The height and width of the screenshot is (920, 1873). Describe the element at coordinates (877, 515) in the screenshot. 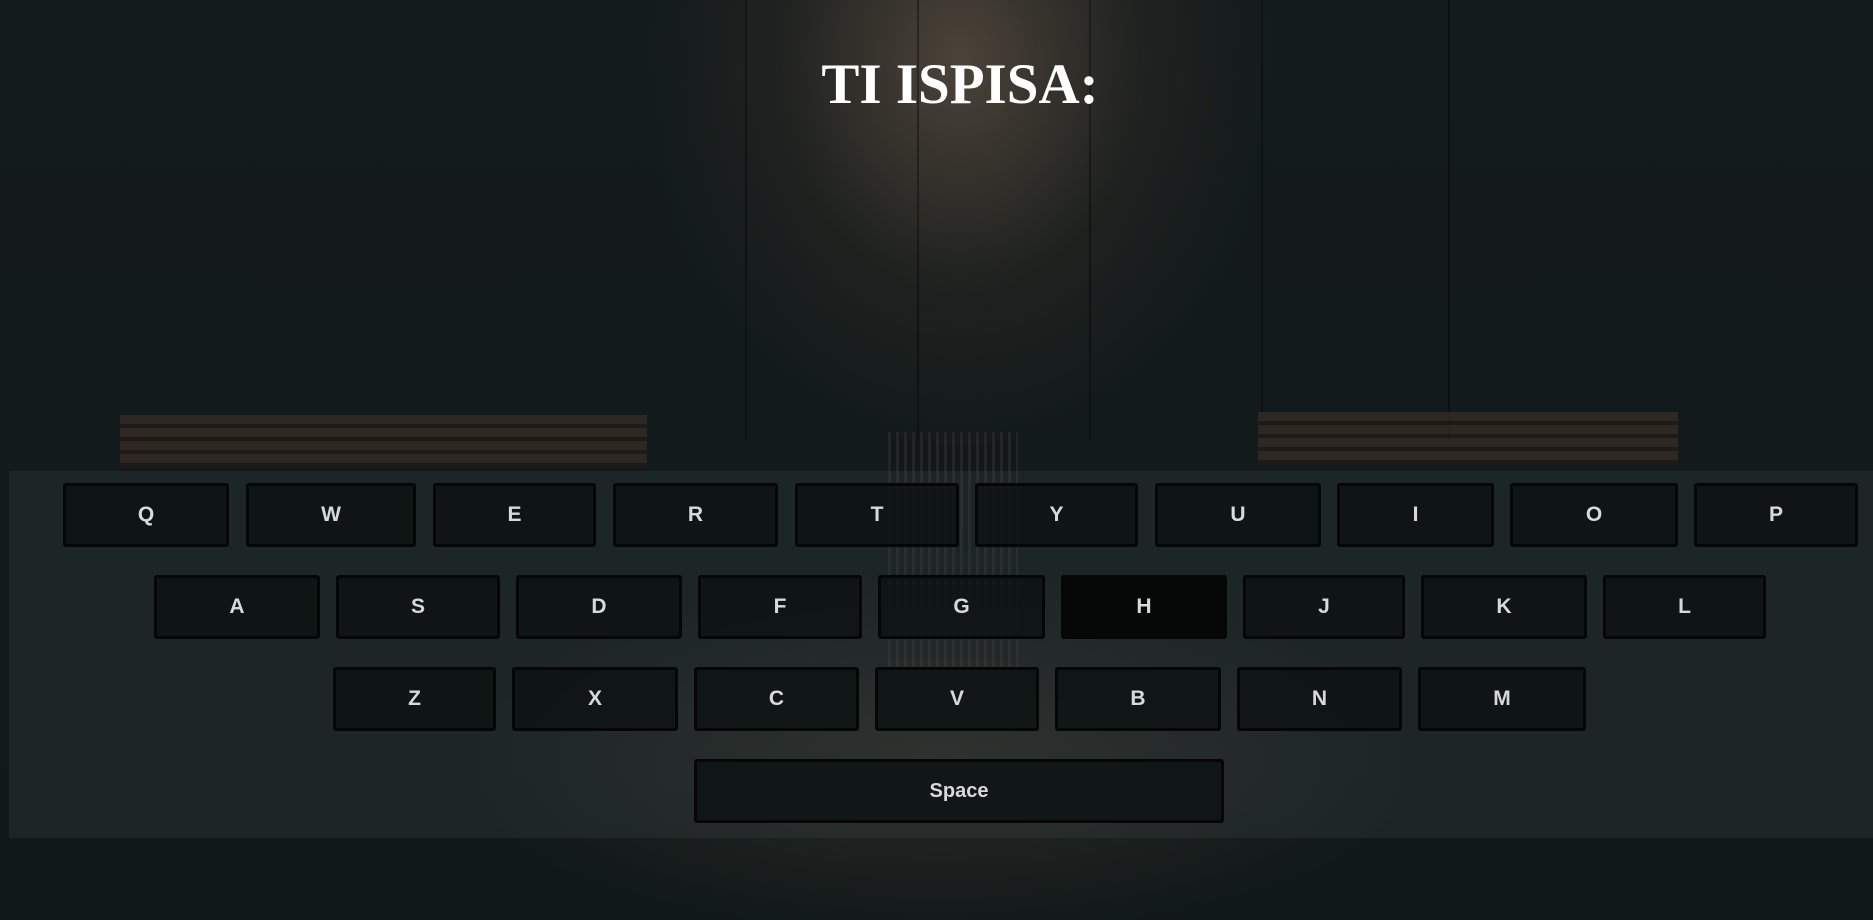

I see `key-t: T` at that location.